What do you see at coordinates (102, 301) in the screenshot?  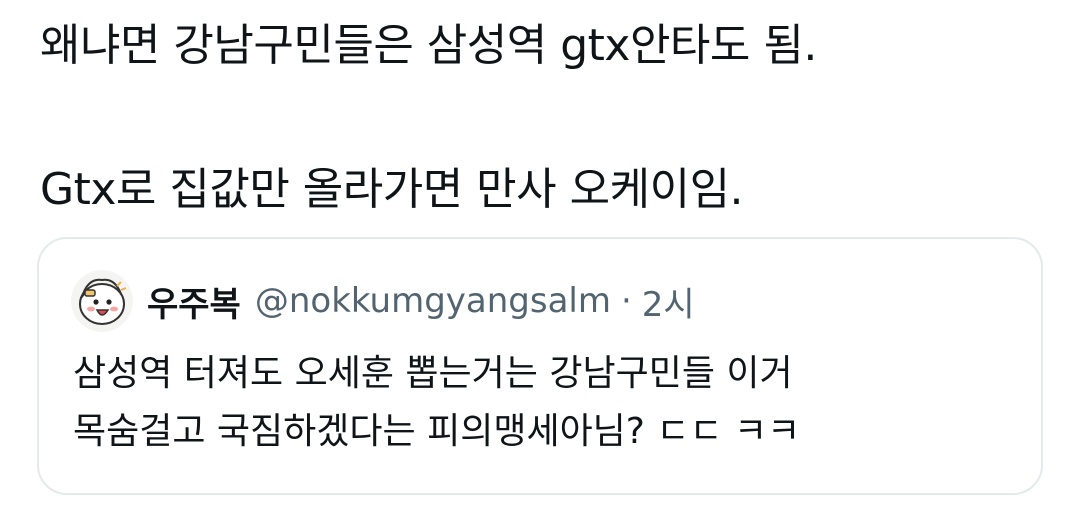 I see `cartoon-character-avatar-icon` at bounding box center [102, 301].